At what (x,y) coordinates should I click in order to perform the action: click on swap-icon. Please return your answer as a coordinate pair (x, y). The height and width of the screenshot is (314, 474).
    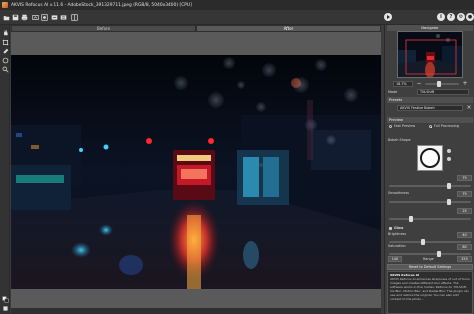
    Looking at the image, I should click on (5, 308).